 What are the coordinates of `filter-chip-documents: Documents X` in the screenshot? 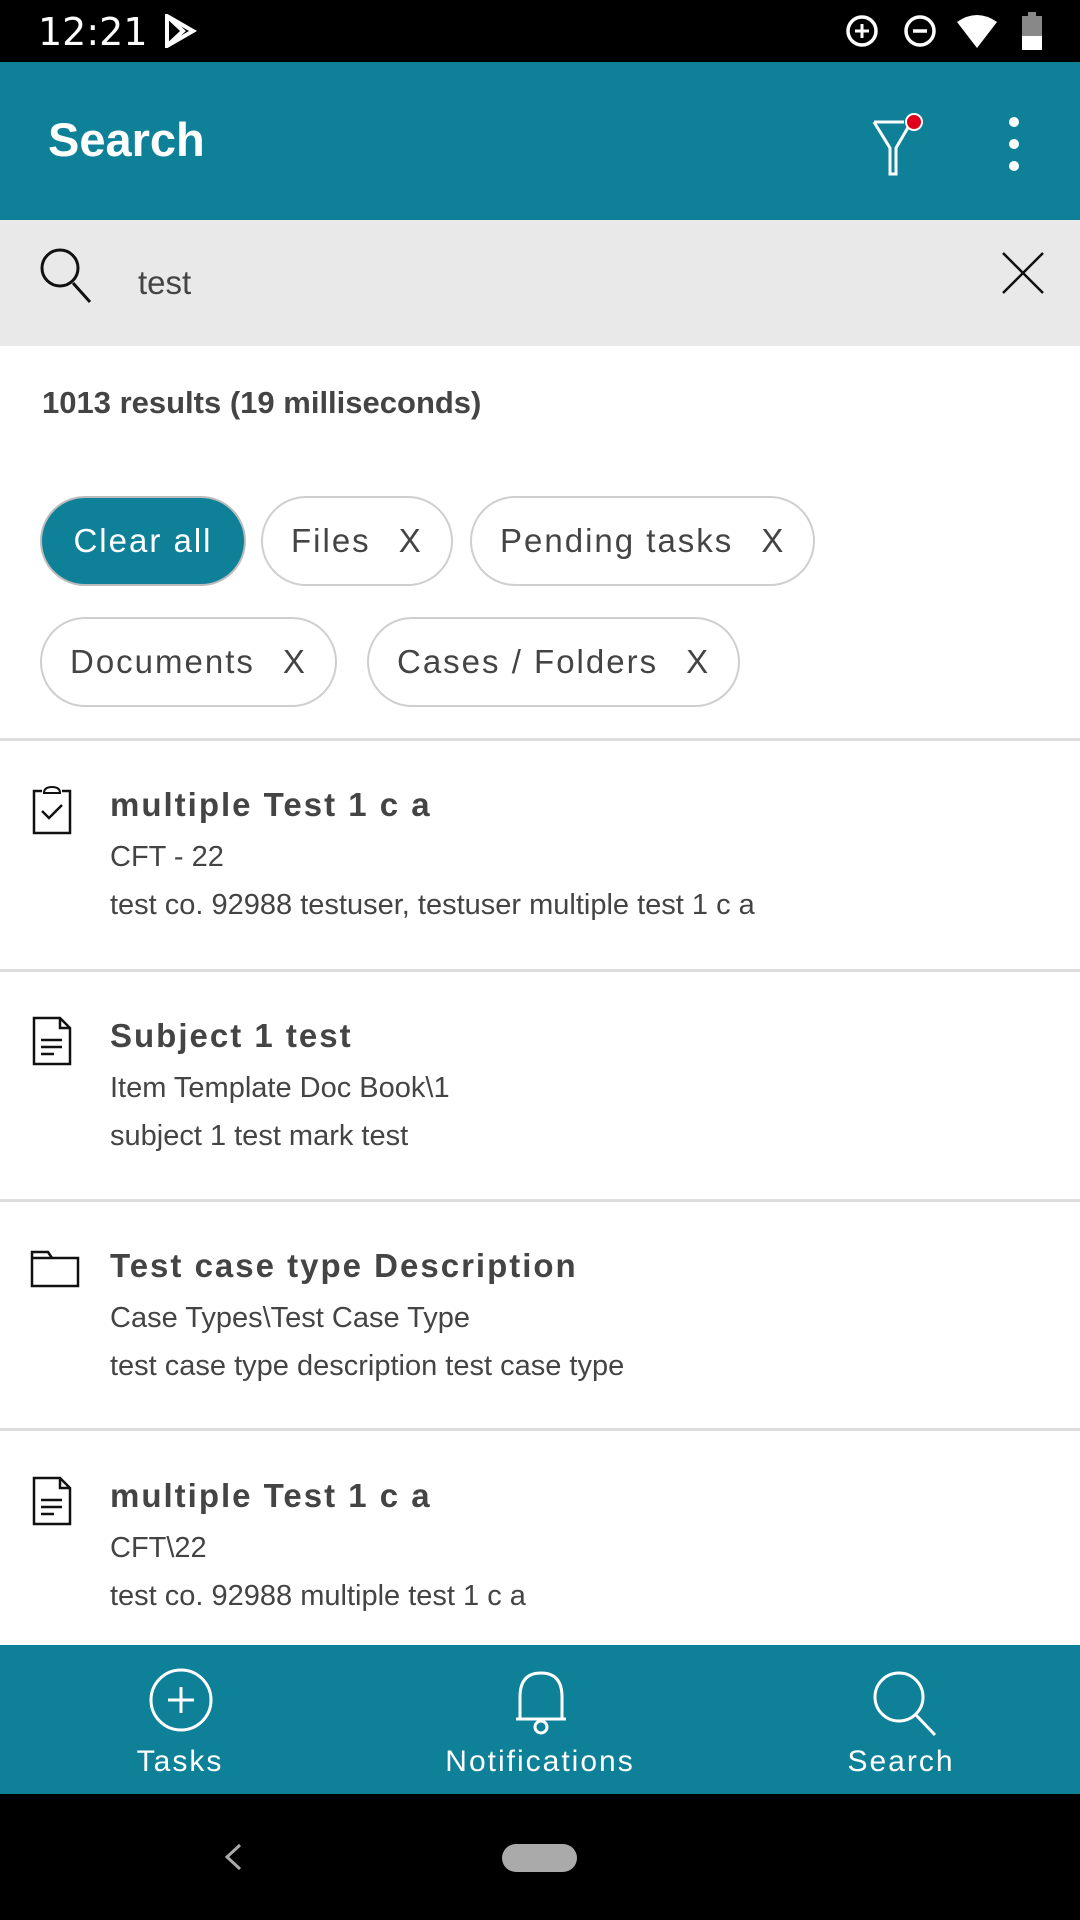 It's located at (188, 662).